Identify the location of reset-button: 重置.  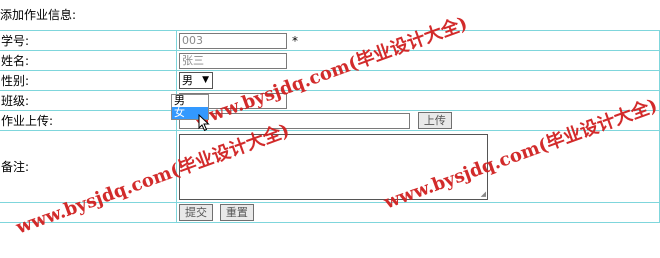
(236, 212).